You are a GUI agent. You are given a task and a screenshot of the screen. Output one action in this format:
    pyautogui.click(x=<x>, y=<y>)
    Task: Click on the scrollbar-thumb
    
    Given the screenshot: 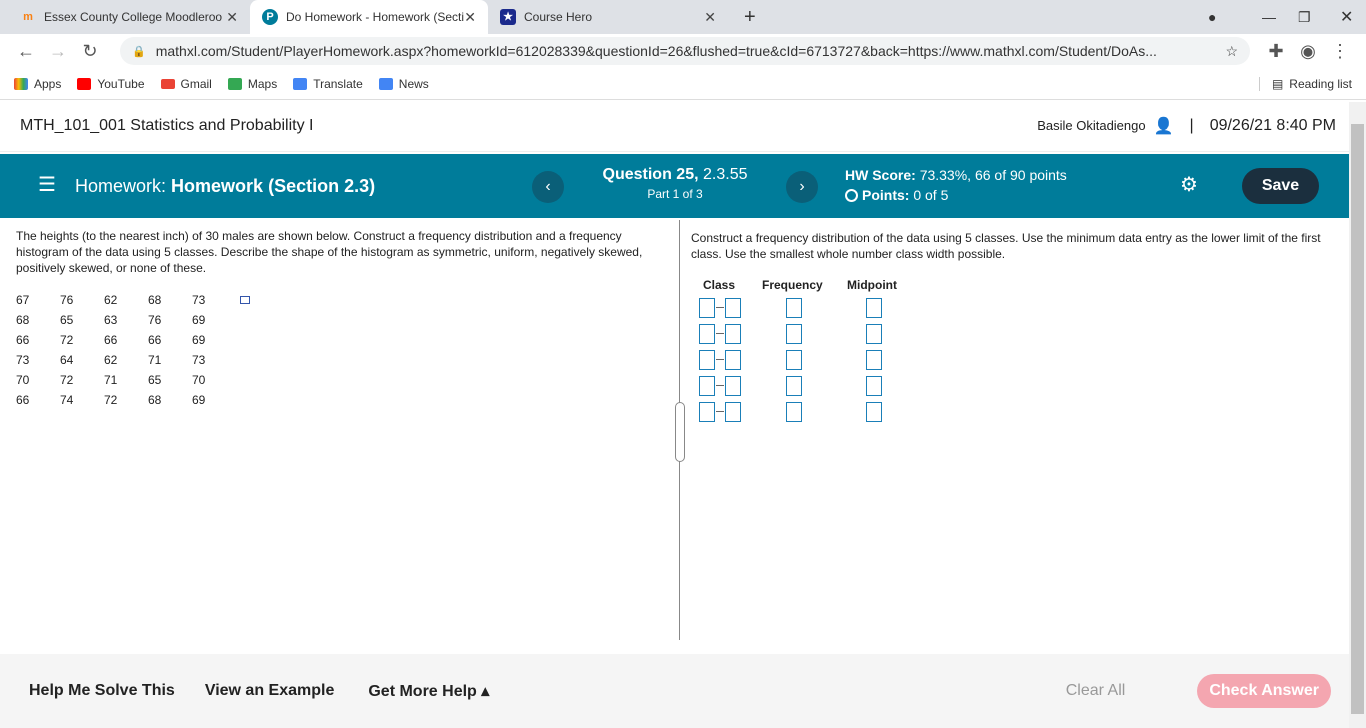 What is the action you would take?
    pyautogui.click(x=1357, y=419)
    